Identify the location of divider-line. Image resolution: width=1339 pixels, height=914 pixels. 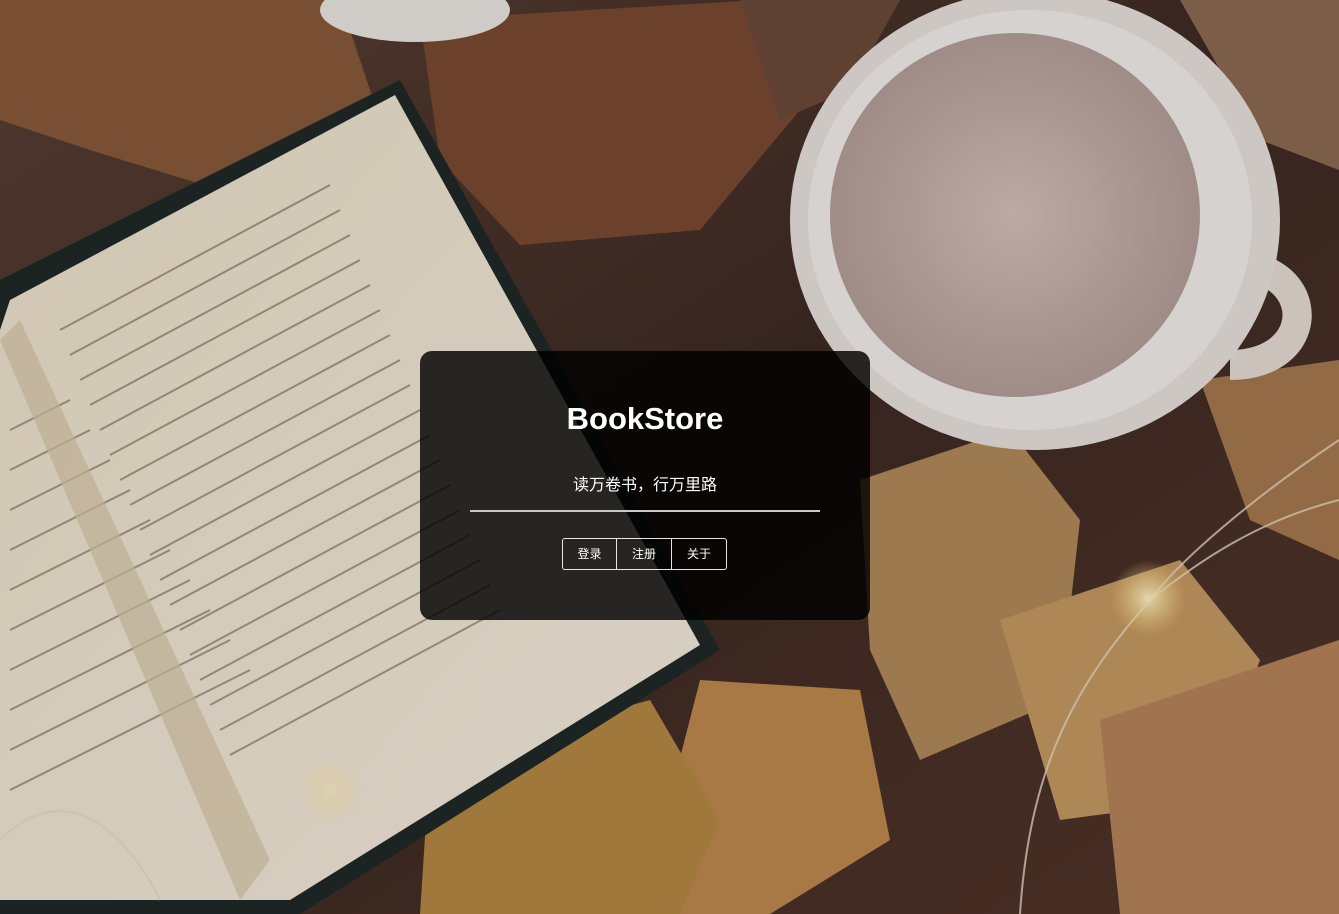
(645, 511).